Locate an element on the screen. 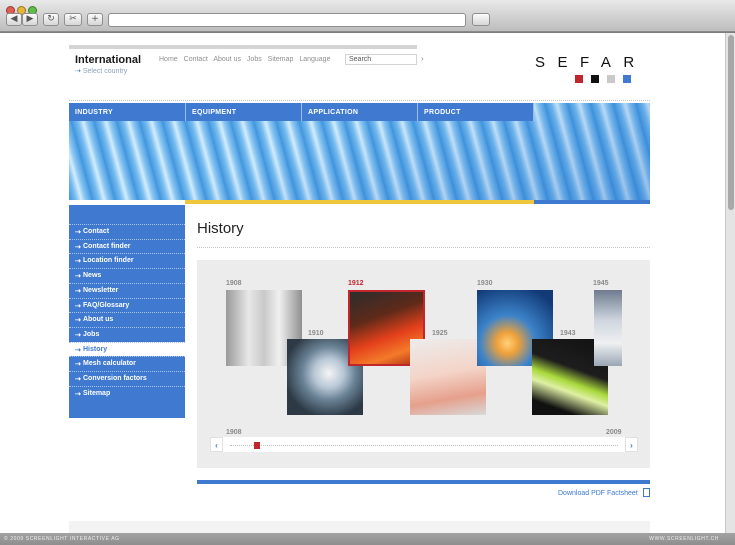 This screenshot has width=735, height=545. search-input: Search is located at coordinates (381, 59).